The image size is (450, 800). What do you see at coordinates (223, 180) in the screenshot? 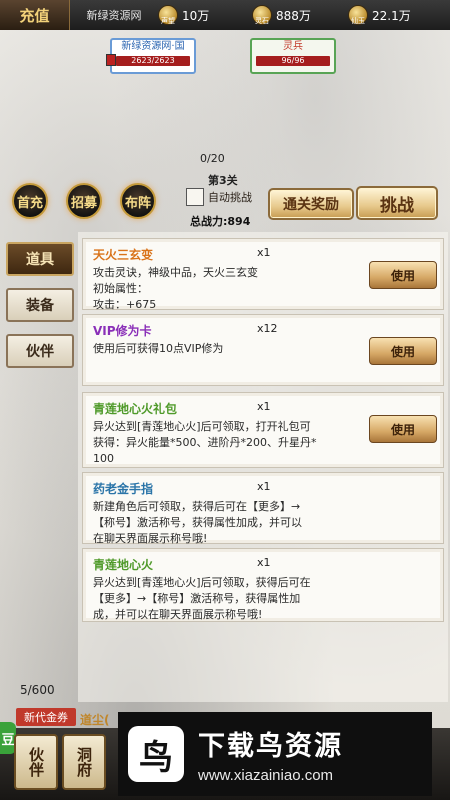
I see `stage-label: 第3关` at bounding box center [223, 180].